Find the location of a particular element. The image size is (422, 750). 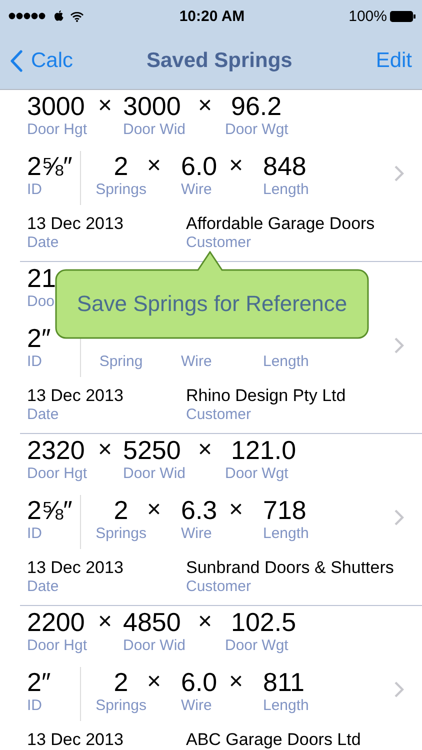

field-label: Spring is located at coordinates (121, 362).